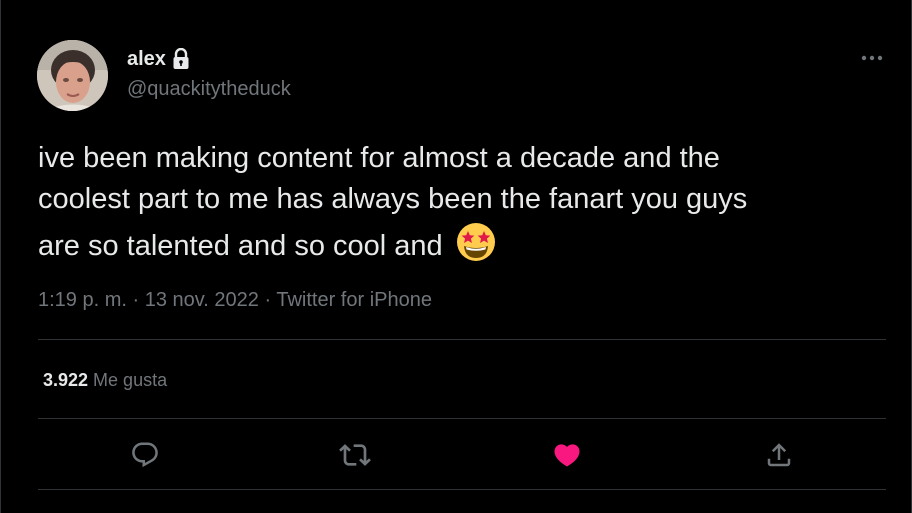  Describe the element at coordinates (181, 59) in the screenshot. I see `lock-icon` at that location.